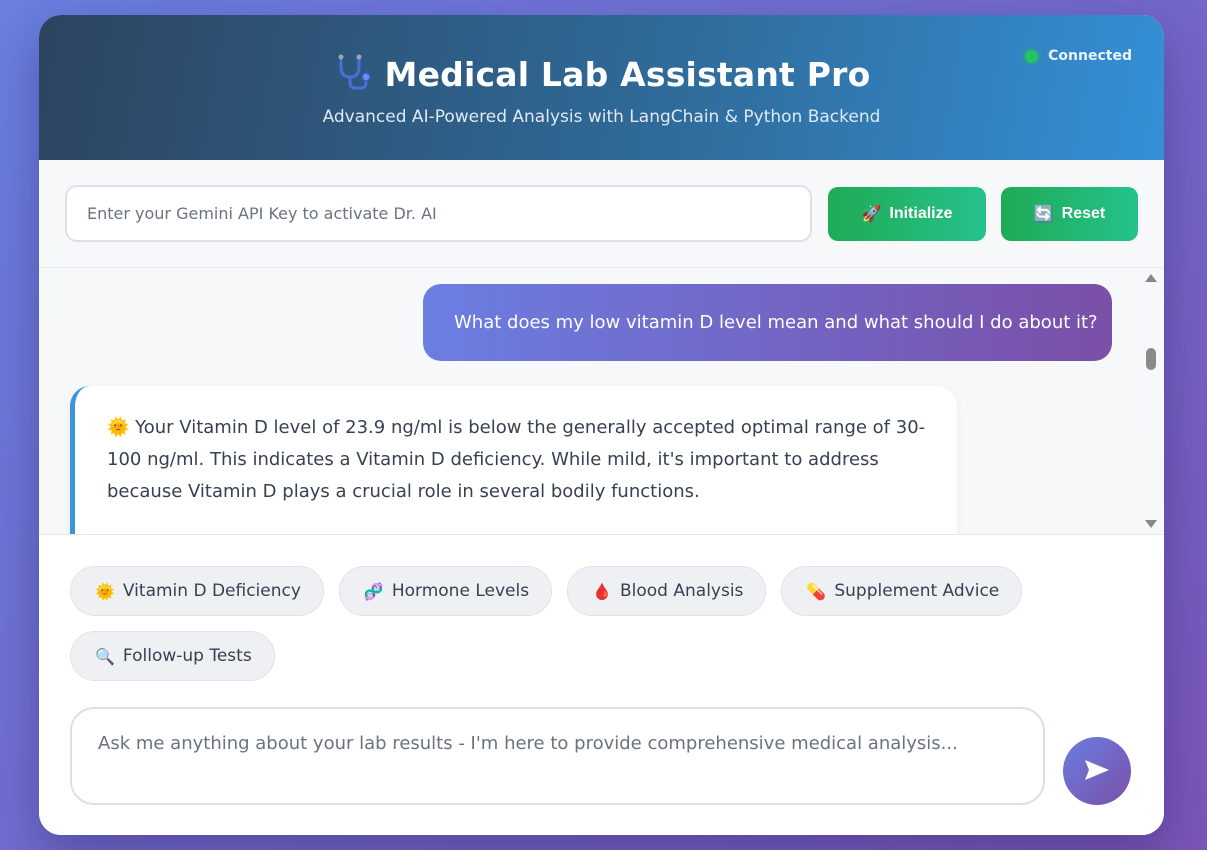  What do you see at coordinates (1151, 524) in the screenshot?
I see `scroll-down-arrow-icon` at bounding box center [1151, 524].